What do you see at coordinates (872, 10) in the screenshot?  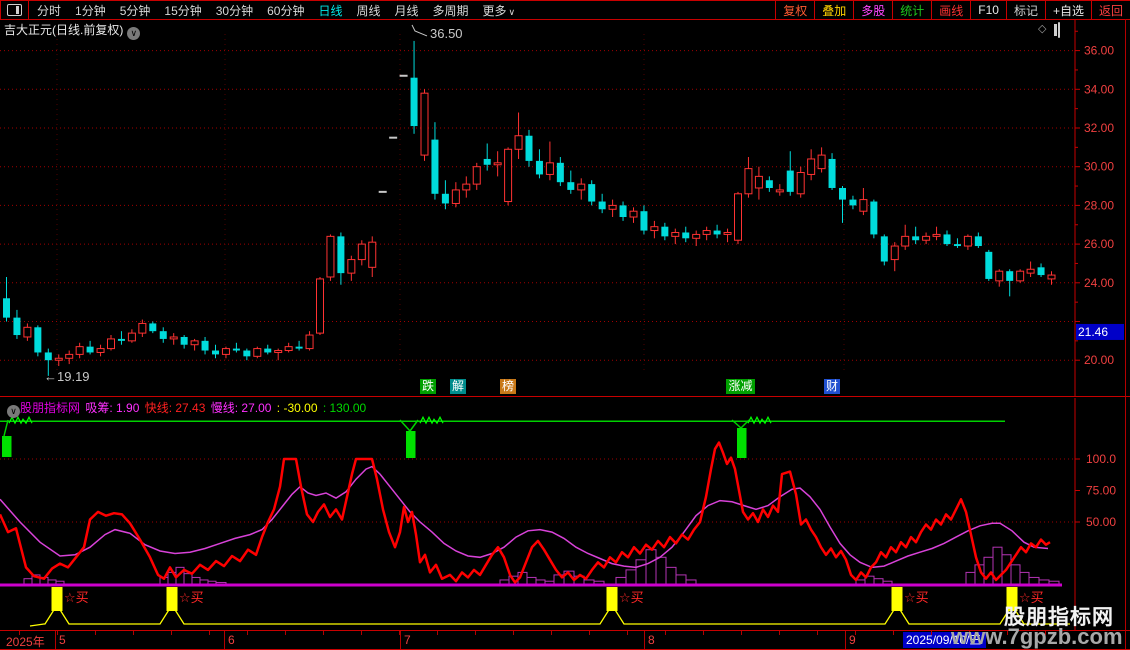 I see `toolbar-button-多股: 多股` at bounding box center [872, 10].